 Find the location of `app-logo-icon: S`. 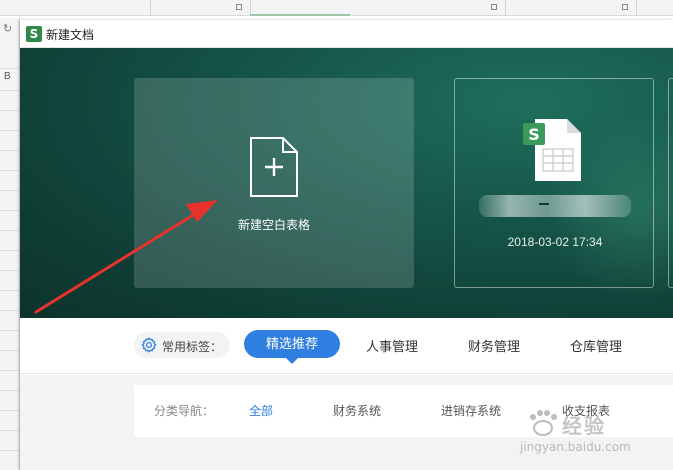

app-logo-icon: S is located at coordinates (34, 34).